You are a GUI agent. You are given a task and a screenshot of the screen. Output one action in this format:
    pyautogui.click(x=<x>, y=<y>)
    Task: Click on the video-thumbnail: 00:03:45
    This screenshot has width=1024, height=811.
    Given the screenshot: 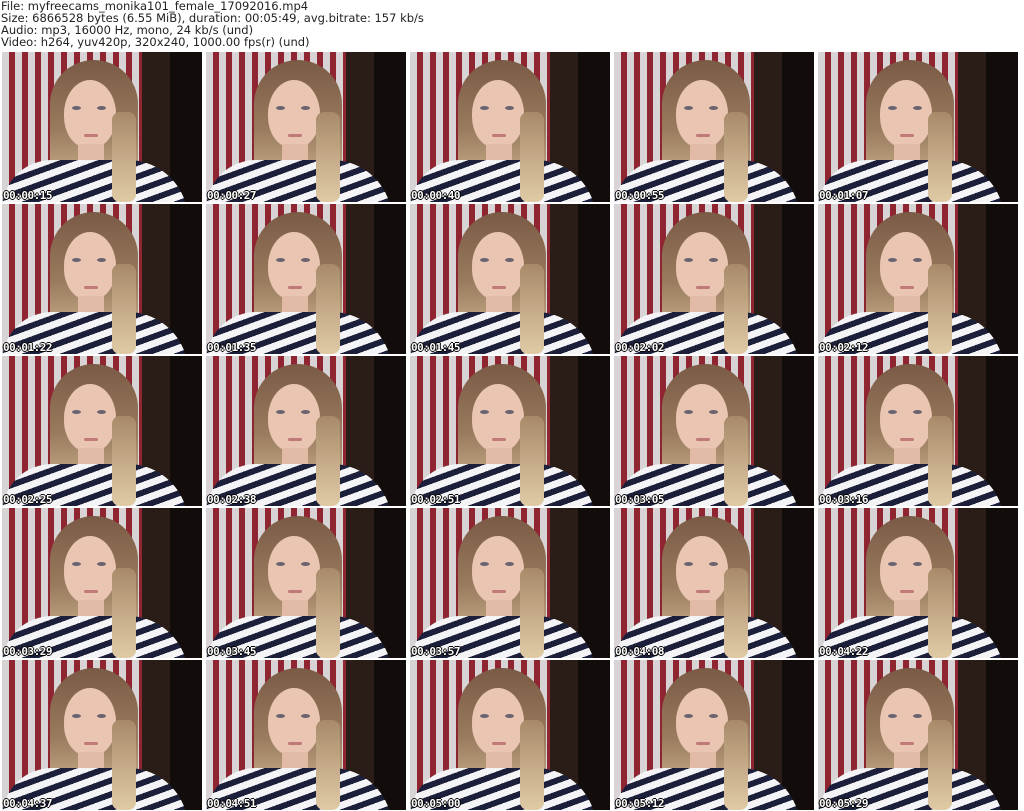 What is the action you would take?
    pyautogui.click(x=306, y=583)
    